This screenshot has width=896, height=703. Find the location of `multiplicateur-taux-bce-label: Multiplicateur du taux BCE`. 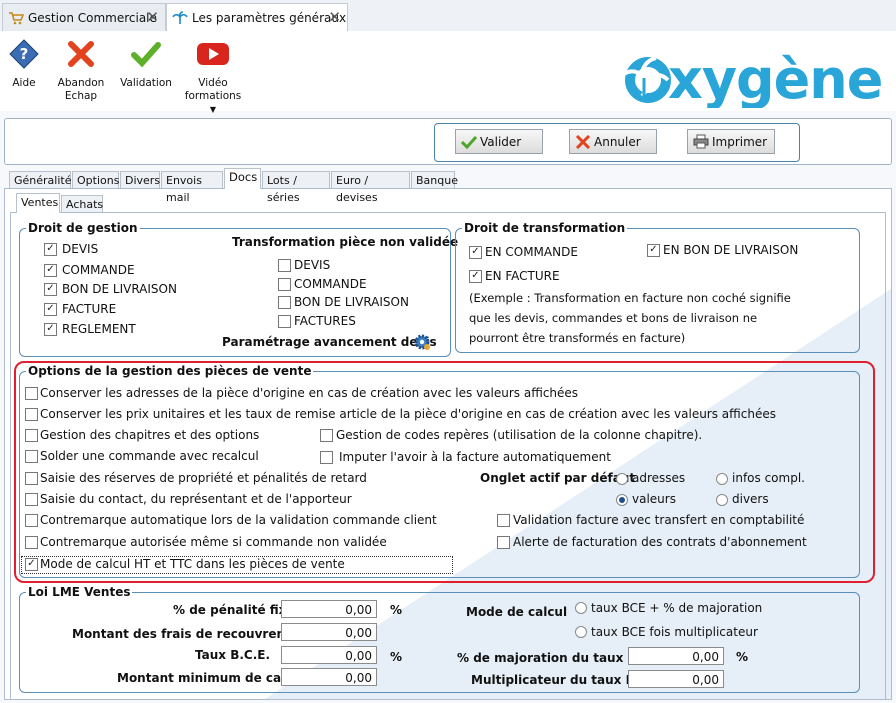

multiplicateur-taux-bce-label: Multiplicateur du taux BCE is located at coordinates (561, 680).